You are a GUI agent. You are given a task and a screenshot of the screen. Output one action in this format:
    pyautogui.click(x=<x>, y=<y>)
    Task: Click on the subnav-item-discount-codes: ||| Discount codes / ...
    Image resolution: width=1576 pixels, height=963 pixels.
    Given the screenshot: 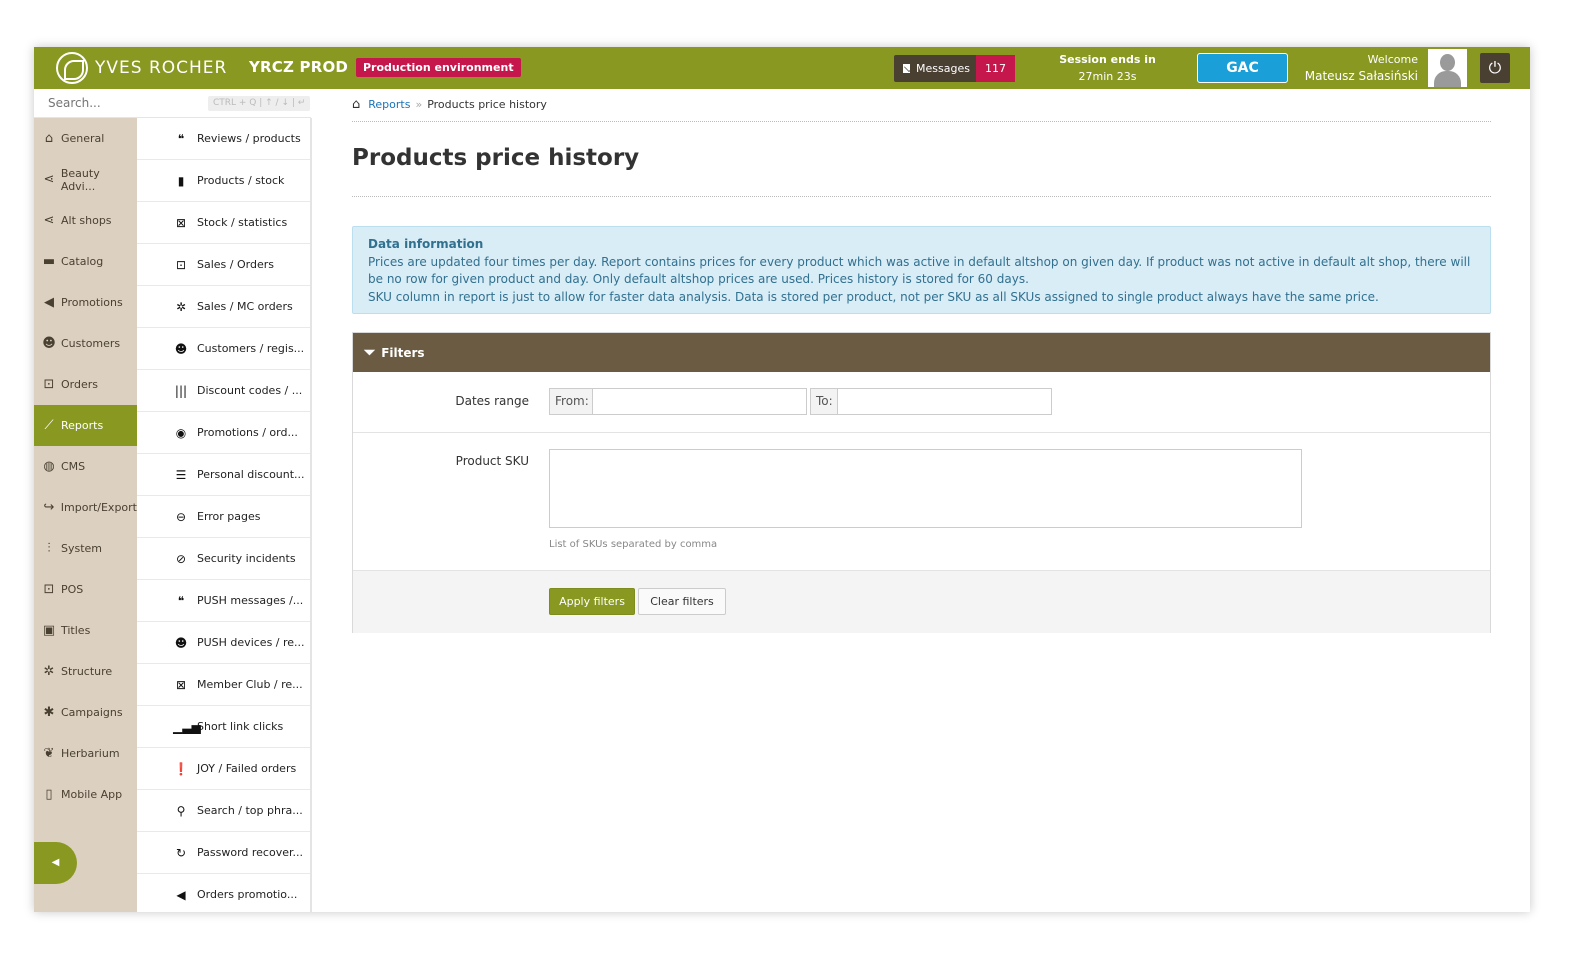 What is the action you would take?
    pyautogui.click(x=223, y=391)
    